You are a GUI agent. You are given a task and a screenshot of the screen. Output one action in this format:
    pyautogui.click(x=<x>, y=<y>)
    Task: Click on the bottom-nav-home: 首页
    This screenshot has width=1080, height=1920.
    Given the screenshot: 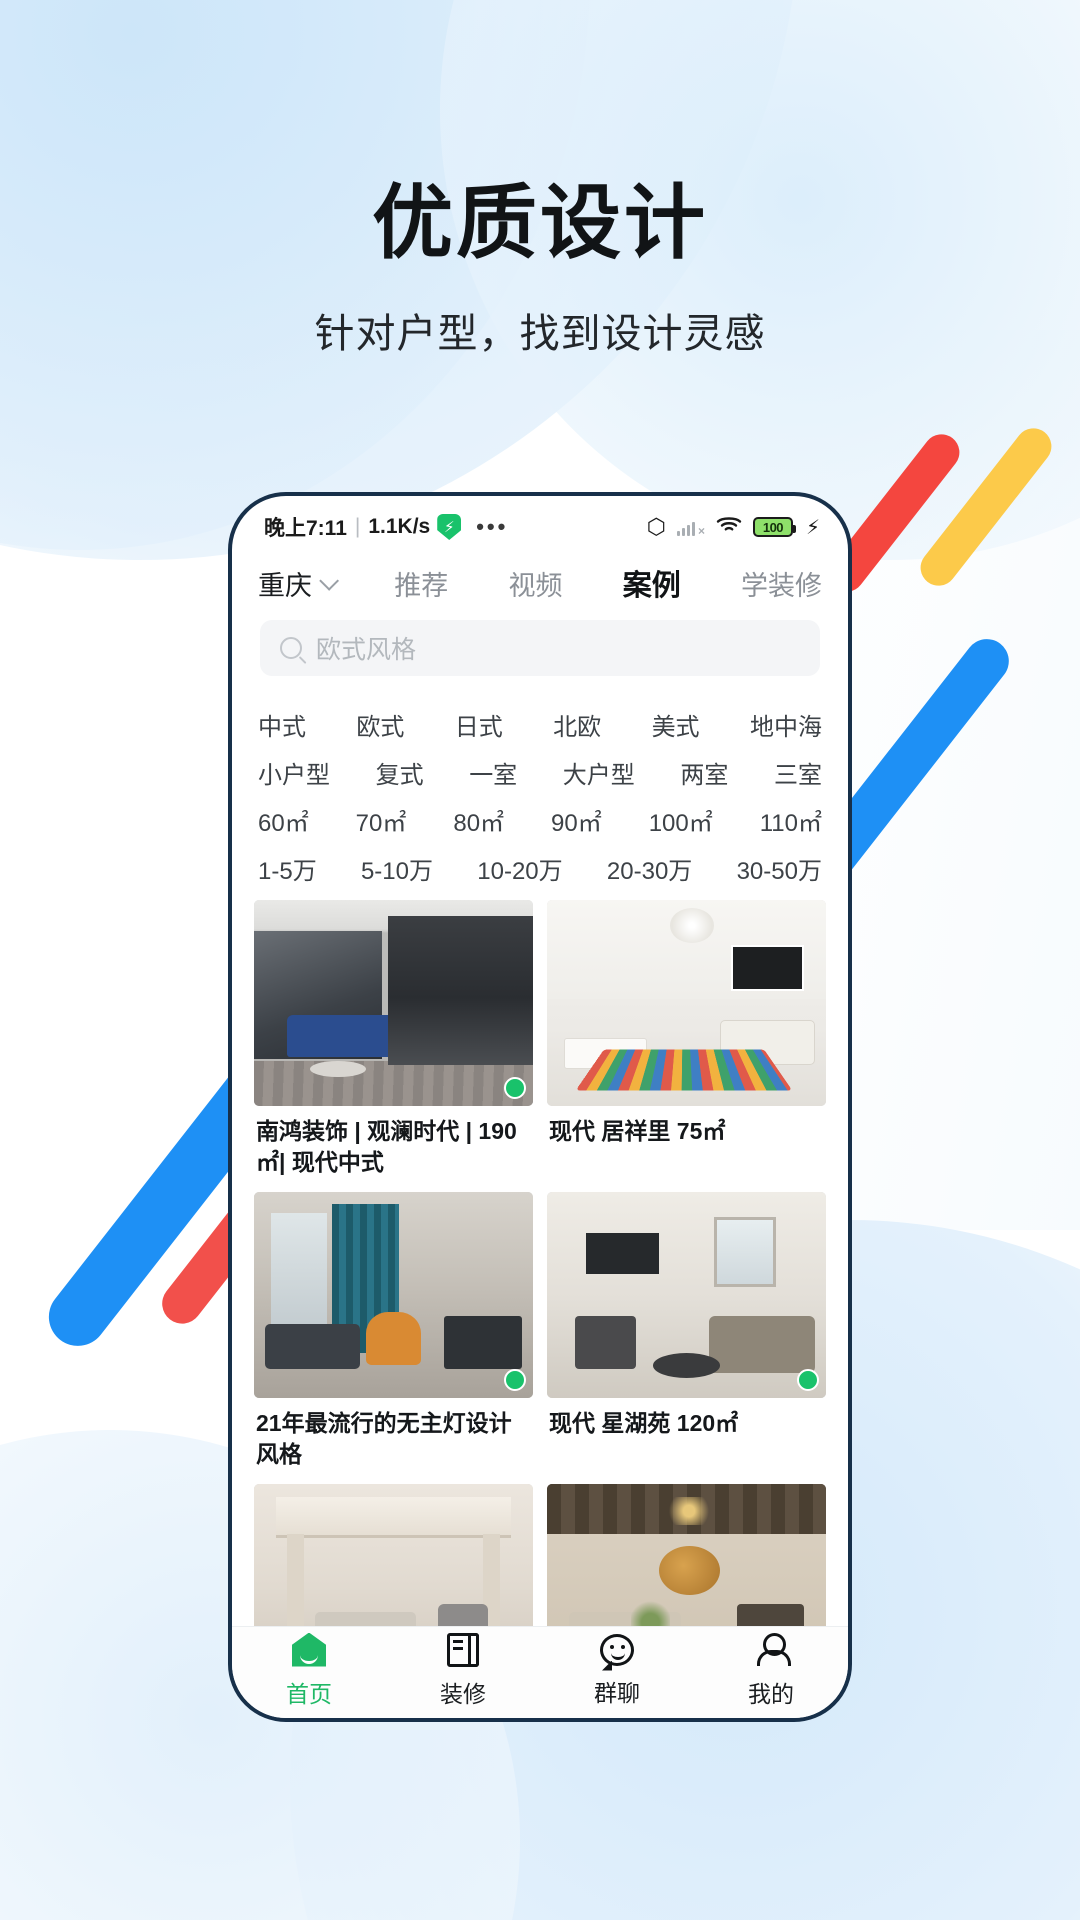 What is the action you would take?
    pyautogui.click(x=309, y=1670)
    